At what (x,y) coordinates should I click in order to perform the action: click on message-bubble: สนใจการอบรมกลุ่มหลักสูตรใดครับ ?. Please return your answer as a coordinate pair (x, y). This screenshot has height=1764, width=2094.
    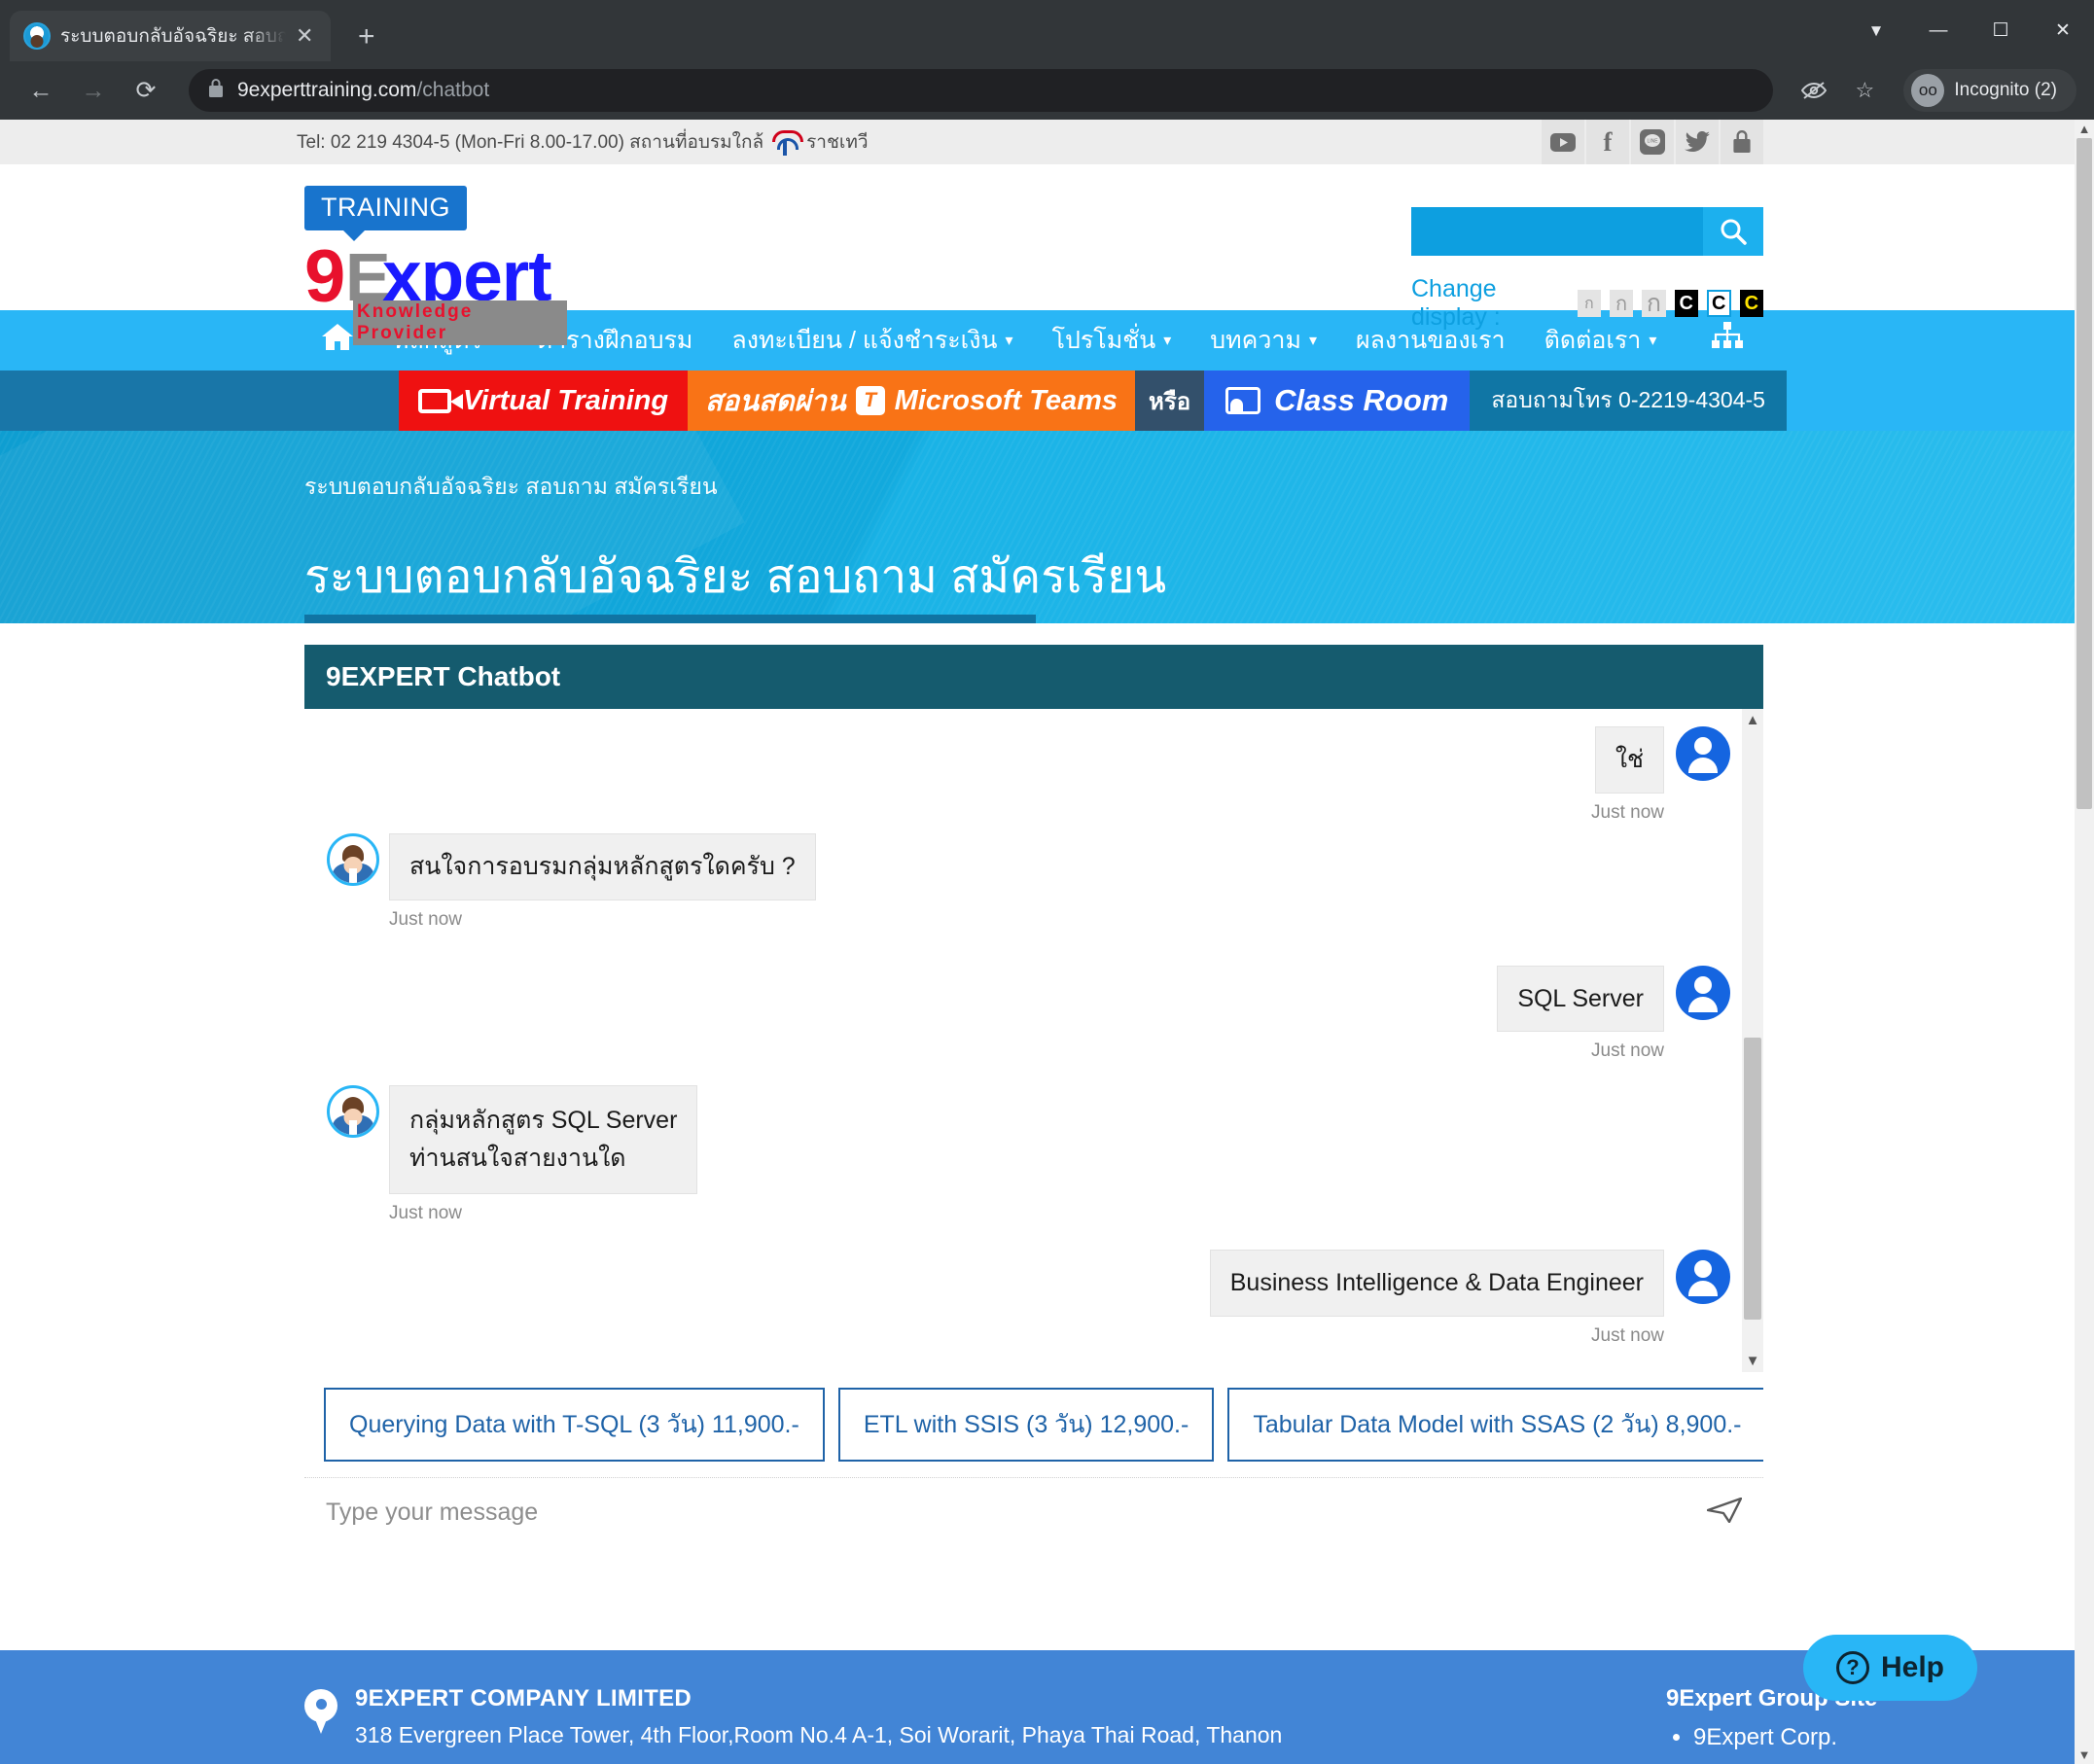
    Looking at the image, I should click on (602, 866).